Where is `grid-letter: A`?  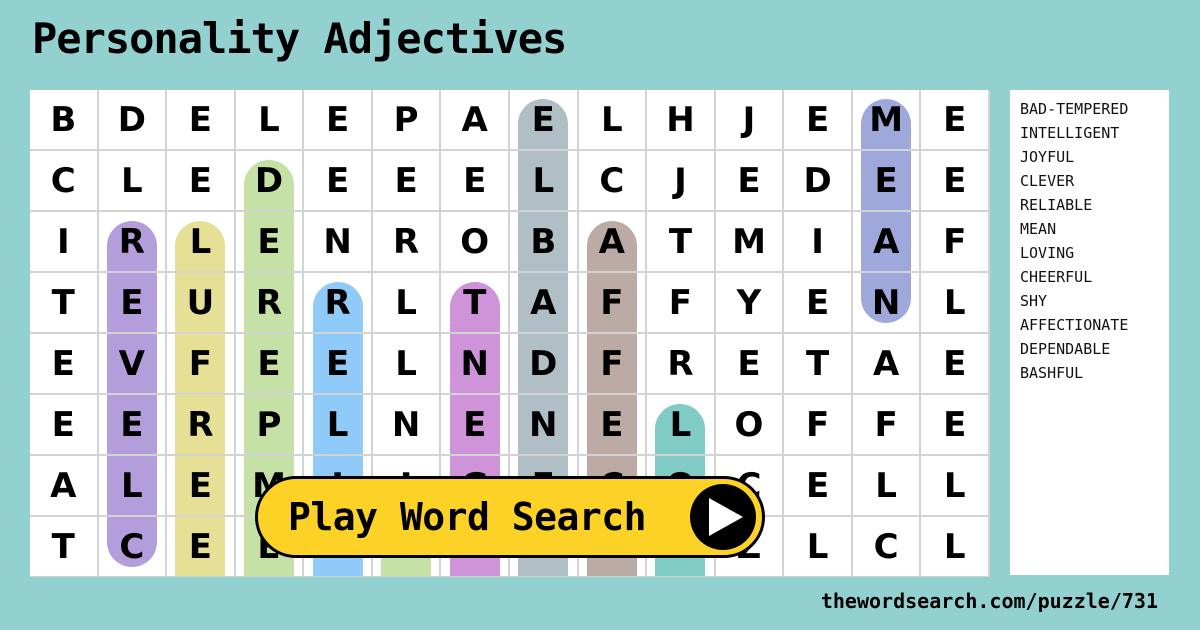 grid-letter: A is located at coordinates (886, 241).